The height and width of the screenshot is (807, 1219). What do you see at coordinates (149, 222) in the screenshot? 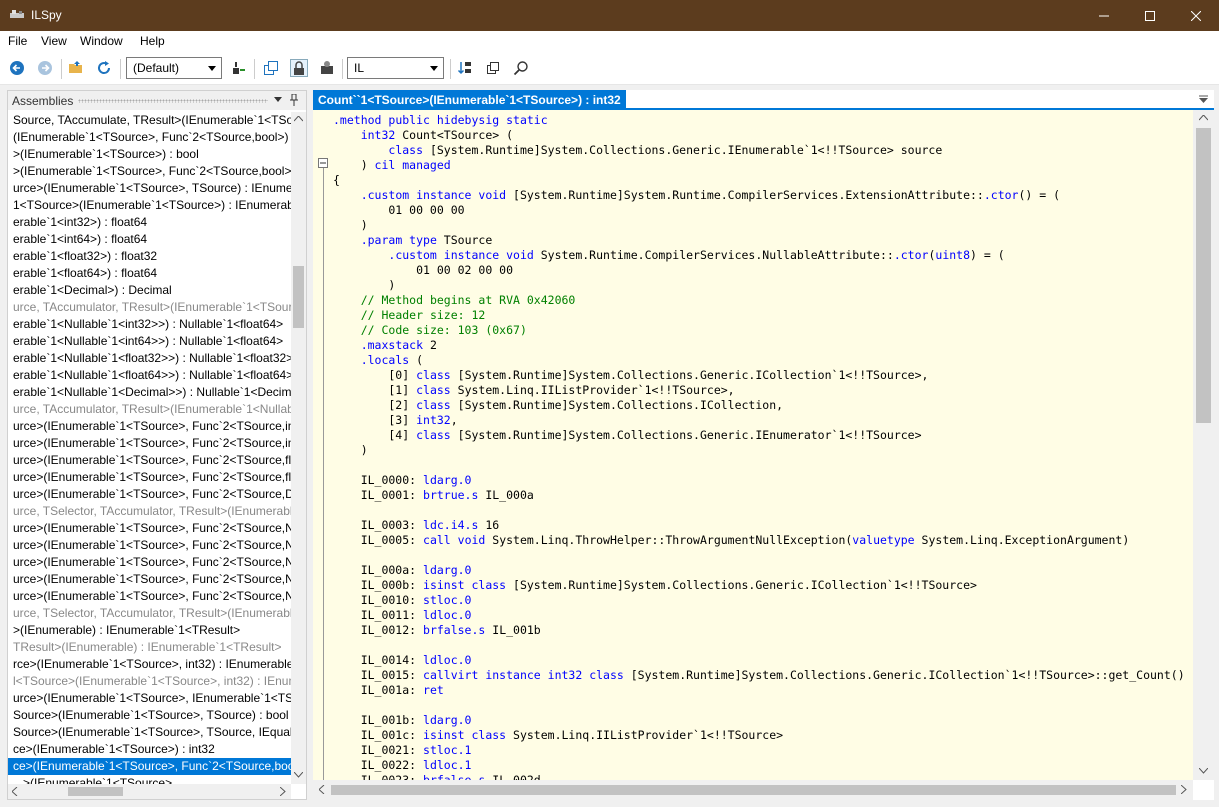
I see `tree-item: erable`1<int32>) : float64` at bounding box center [149, 222].